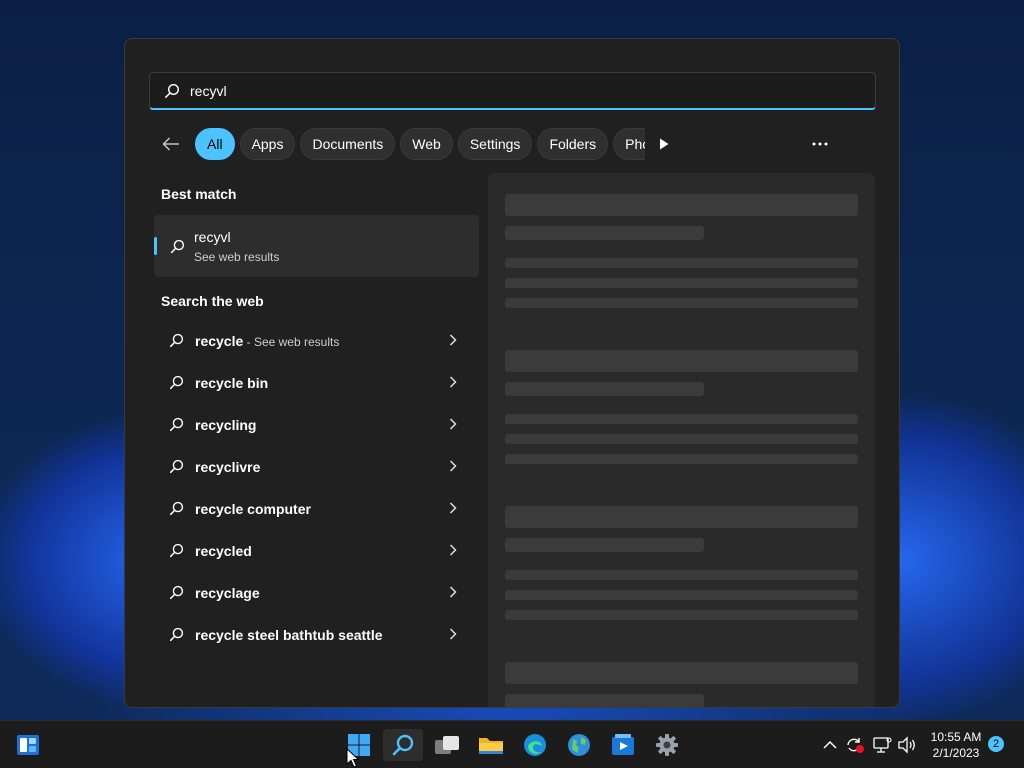  I want to click on web-result-text: recycle - See web results, so click(267, 341).